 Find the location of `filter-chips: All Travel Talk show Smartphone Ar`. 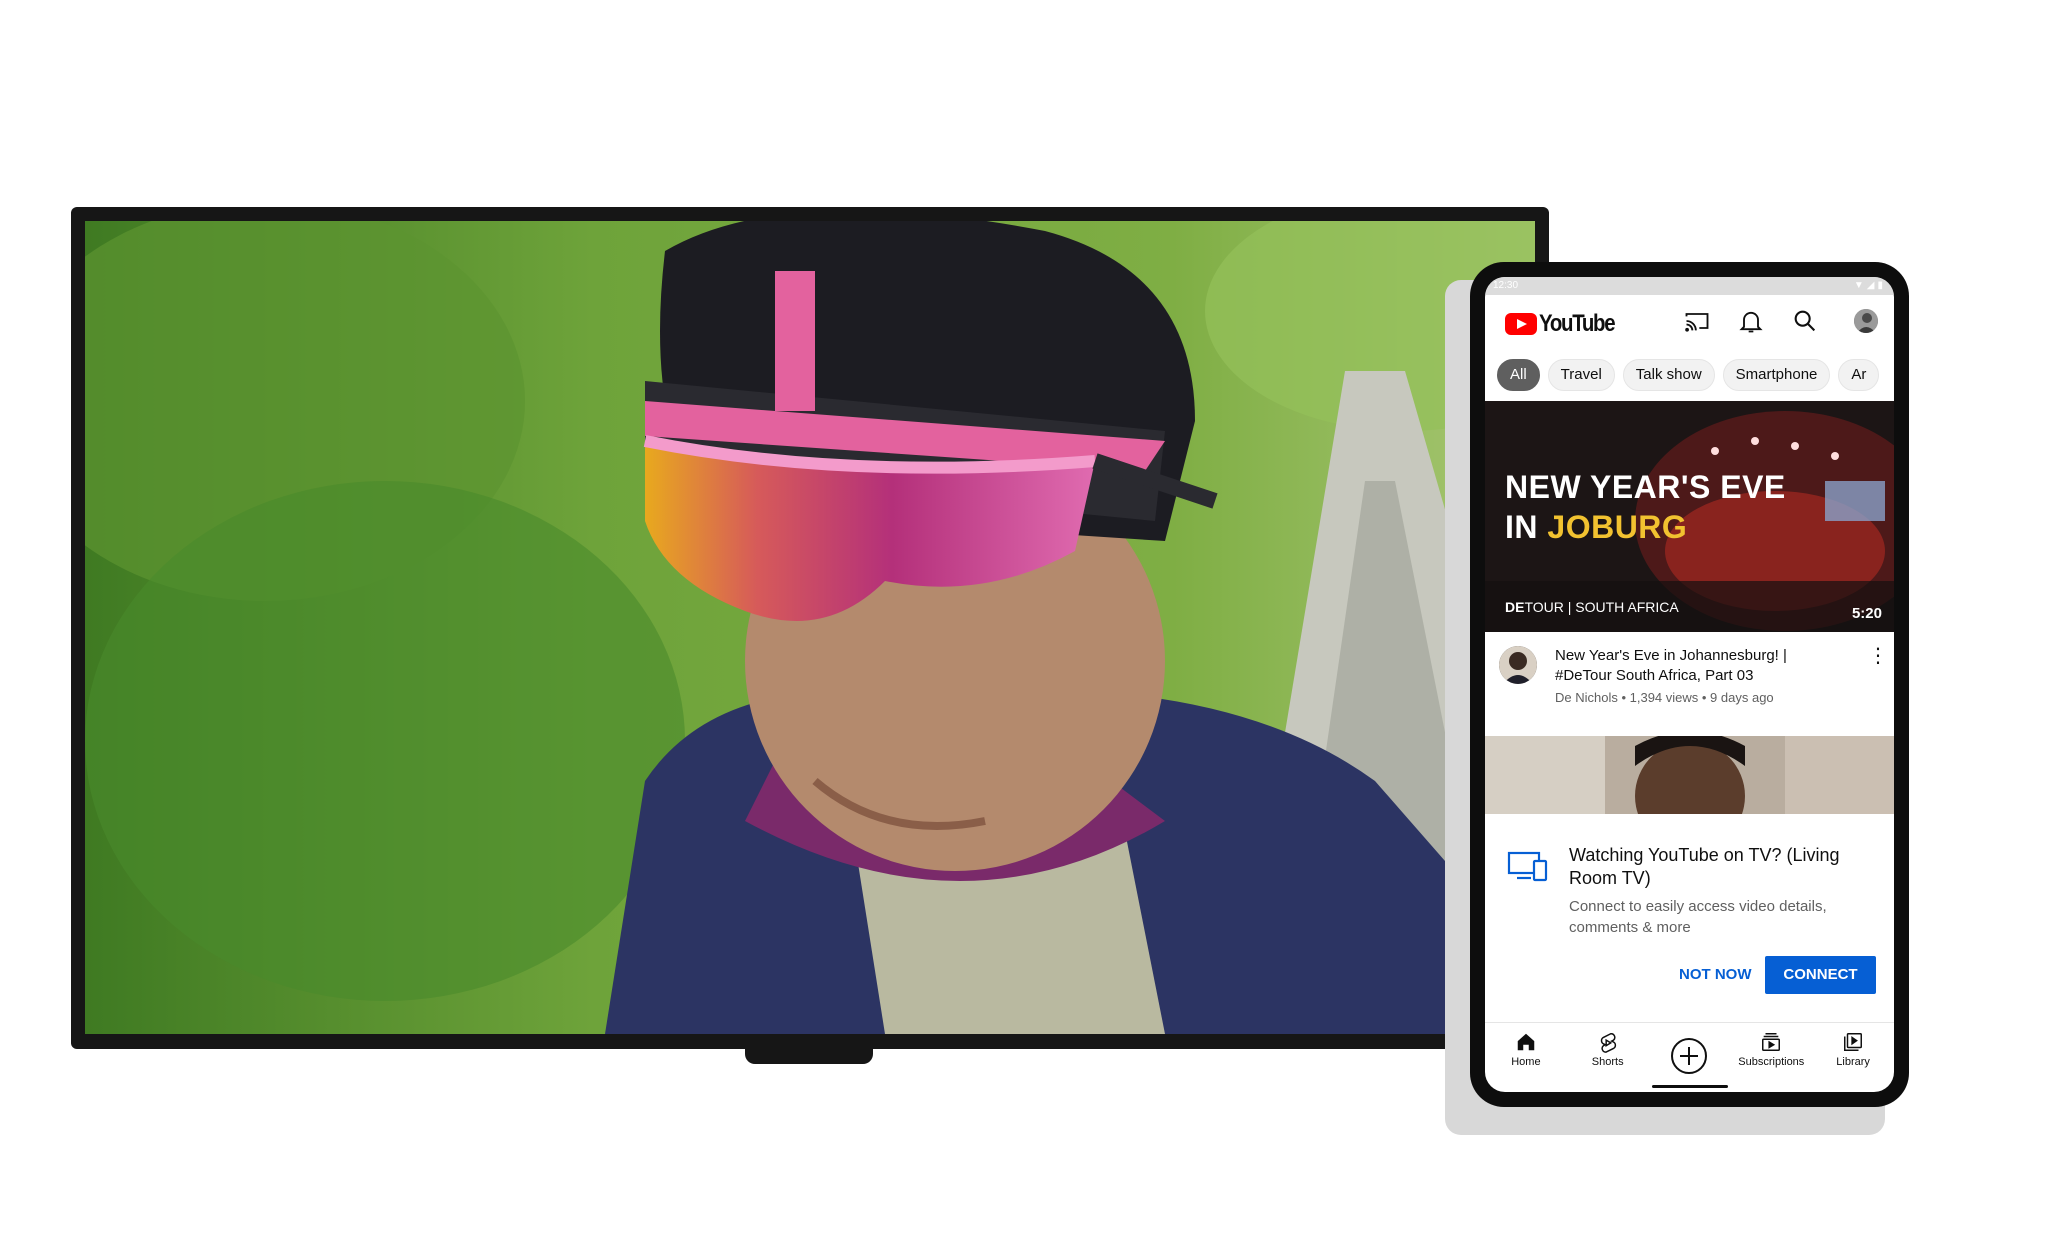

filter-chips: All Travel Talk show Smartphone Ar is located at coordinates (1688, 375).